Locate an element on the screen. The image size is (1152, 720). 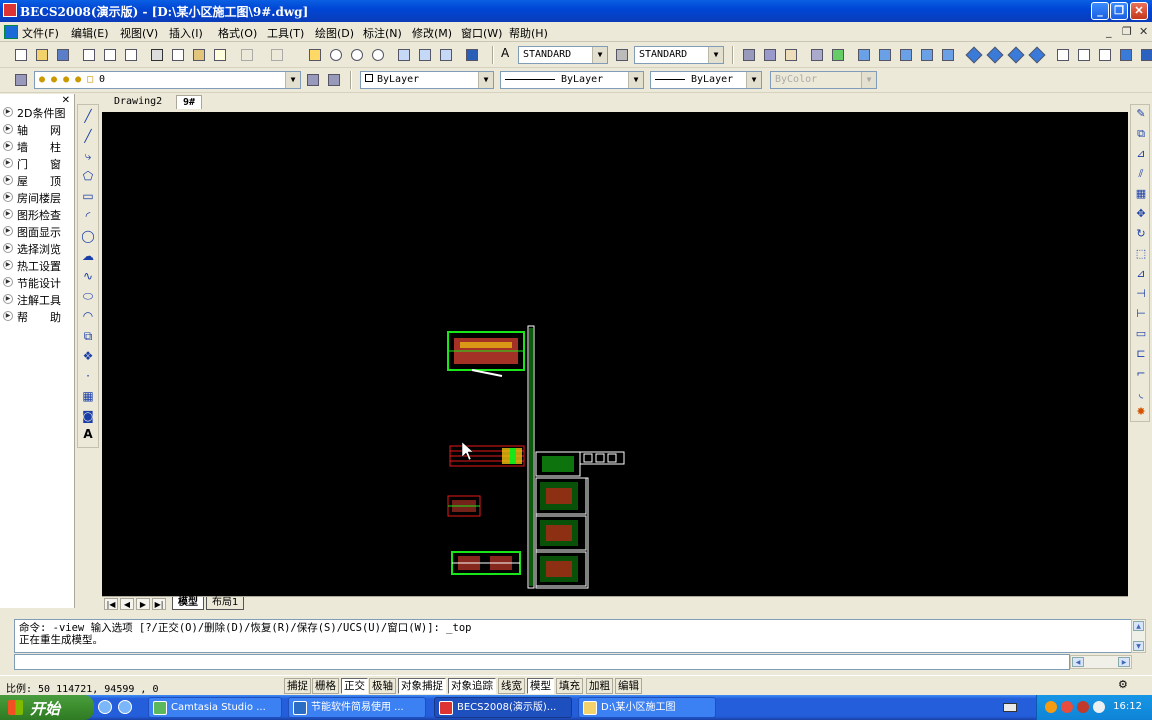
offset-icon: ⫽ is located at coordinates (1141, 174).